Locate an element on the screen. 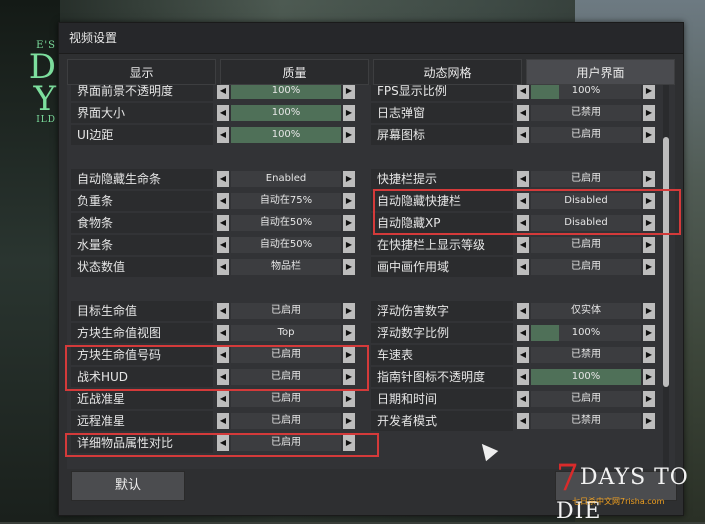 The width and height of the screenshot is (705, 524). setting-row: 自动隐藏生命条 ◀ Enabled ▶ is located at coordinates (212, 179).